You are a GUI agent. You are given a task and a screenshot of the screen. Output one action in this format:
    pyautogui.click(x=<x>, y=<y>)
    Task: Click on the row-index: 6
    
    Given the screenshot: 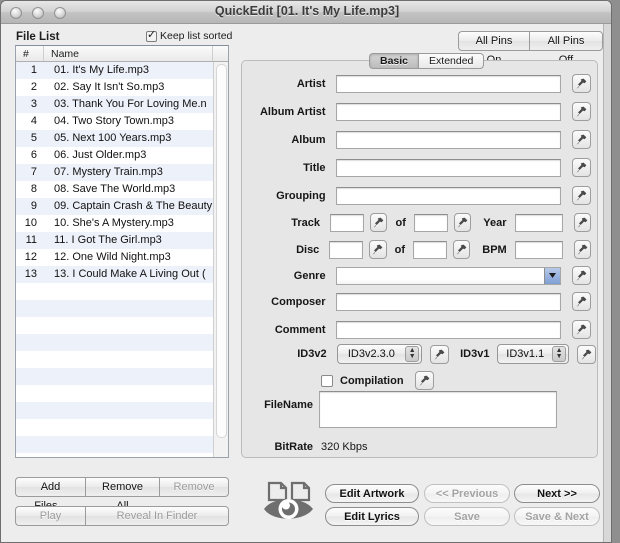 What is the action you would take?
    pyautogui.click(x=33, y=155)
    